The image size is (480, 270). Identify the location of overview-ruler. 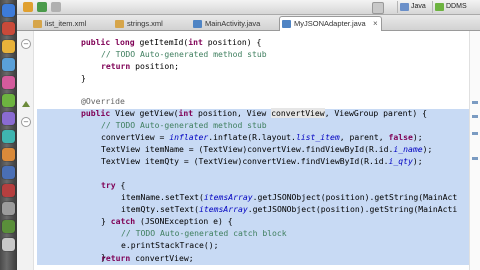
(474, 150).